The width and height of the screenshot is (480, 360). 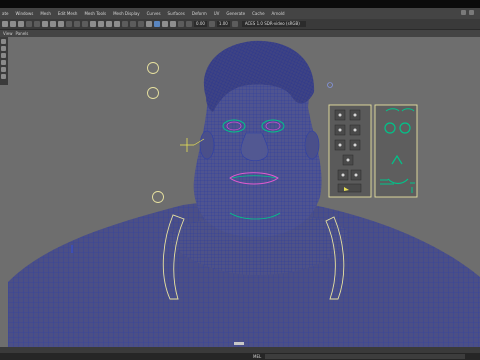 I want to click on paint-select-icon, so click(x=61, y=24).